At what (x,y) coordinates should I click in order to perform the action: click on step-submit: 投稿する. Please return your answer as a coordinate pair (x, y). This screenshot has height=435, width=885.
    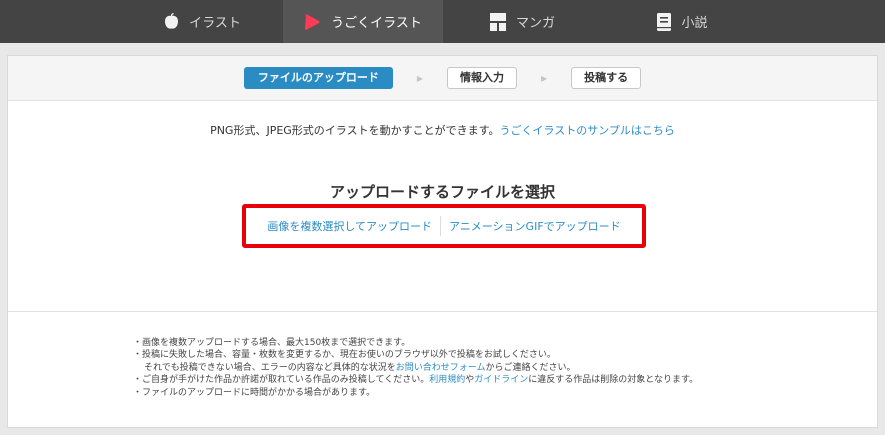
    Looking at the image, I should click on (606, 78).